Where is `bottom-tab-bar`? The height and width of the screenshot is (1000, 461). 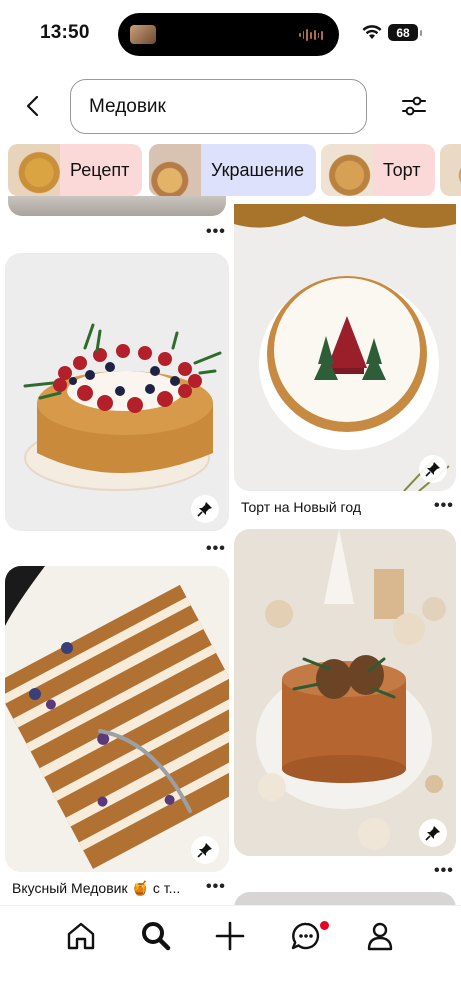
bottom-tab-bar is located at coordinates (230, 952).